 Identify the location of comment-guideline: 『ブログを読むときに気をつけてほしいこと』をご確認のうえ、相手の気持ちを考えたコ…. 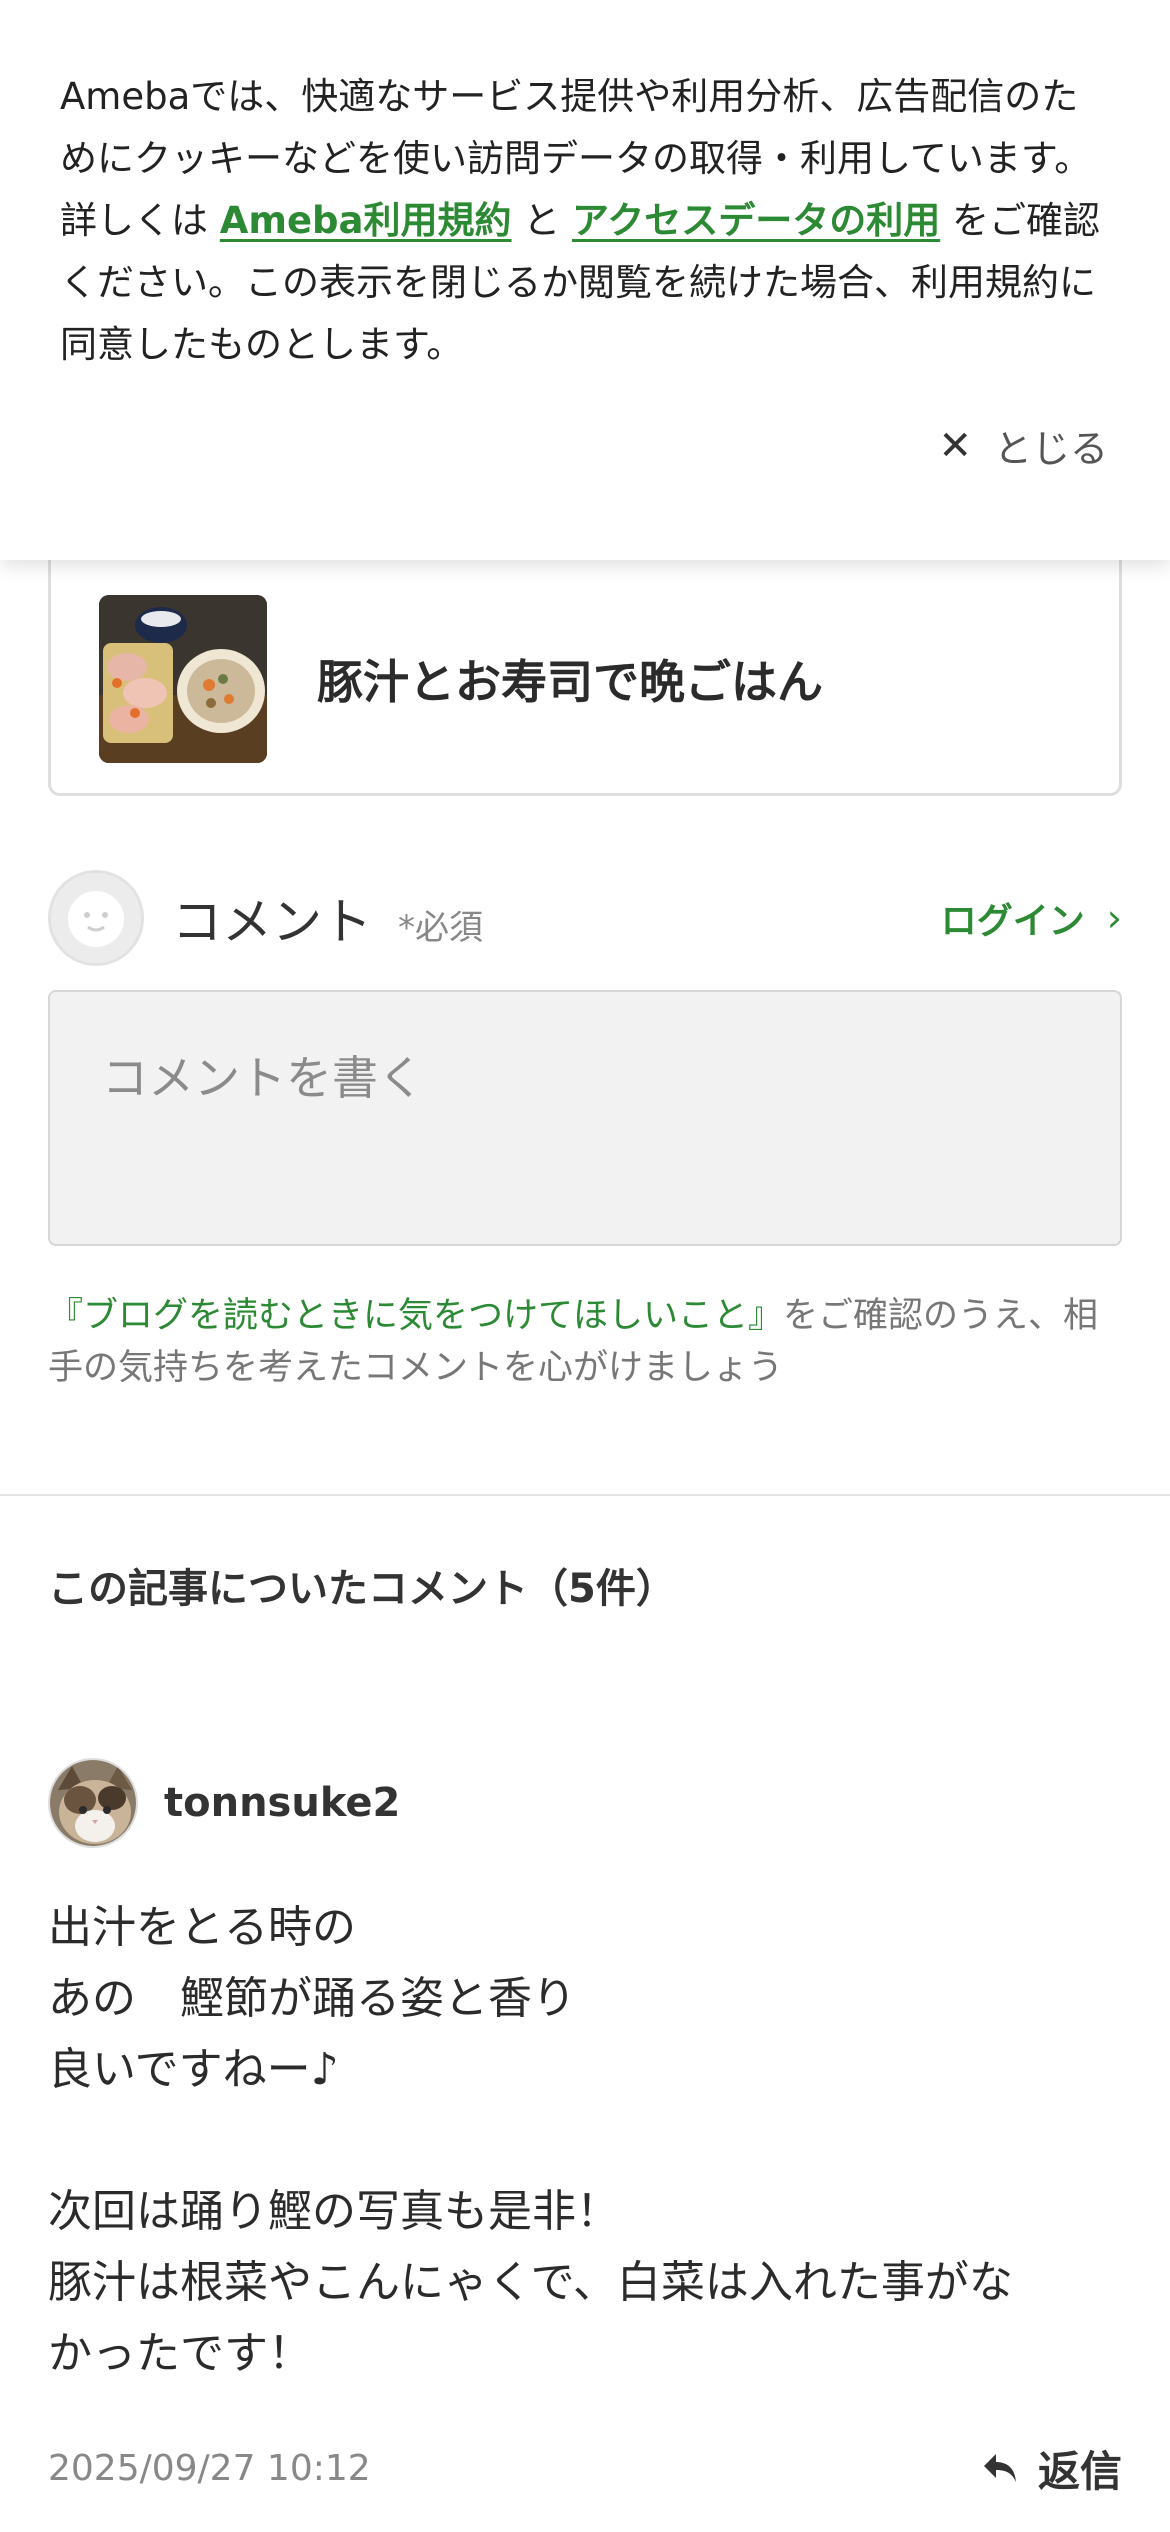
(588, 1342).